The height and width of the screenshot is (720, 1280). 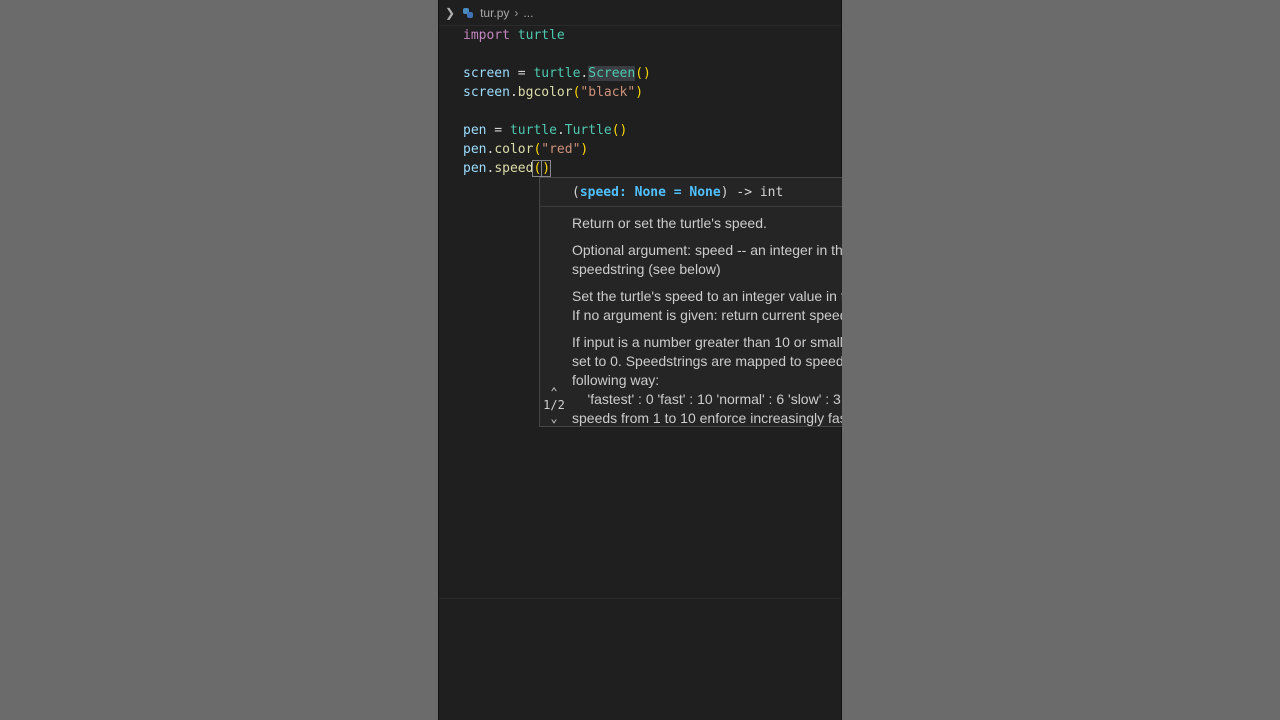 I want to click on sig-paren-open: (, so click(x=576, y=192).